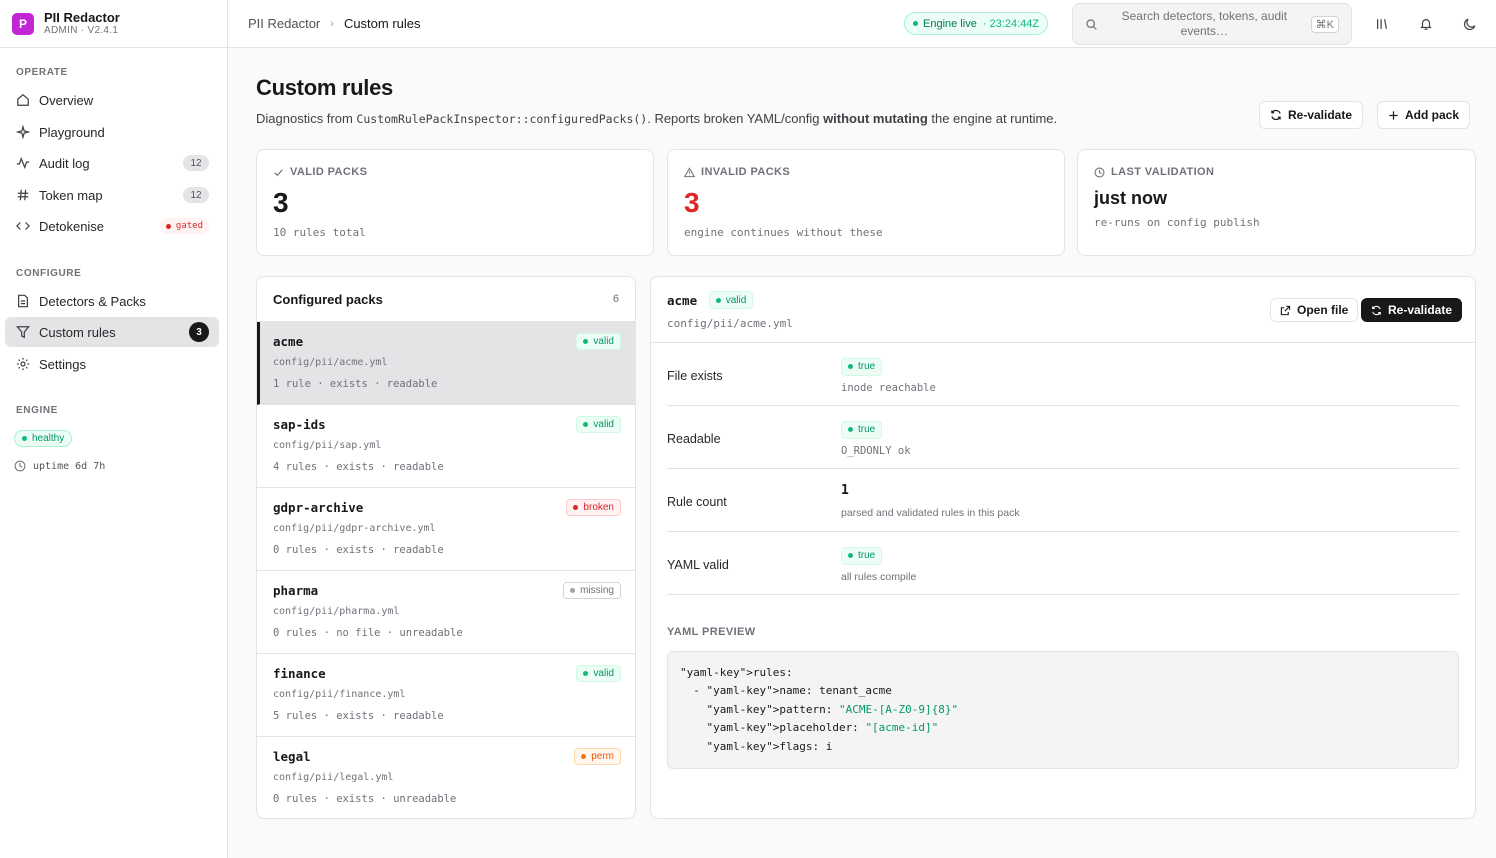  Describe the element at coordinates (1393, 115) in the screenshot. I see `plus-icon` at that location.